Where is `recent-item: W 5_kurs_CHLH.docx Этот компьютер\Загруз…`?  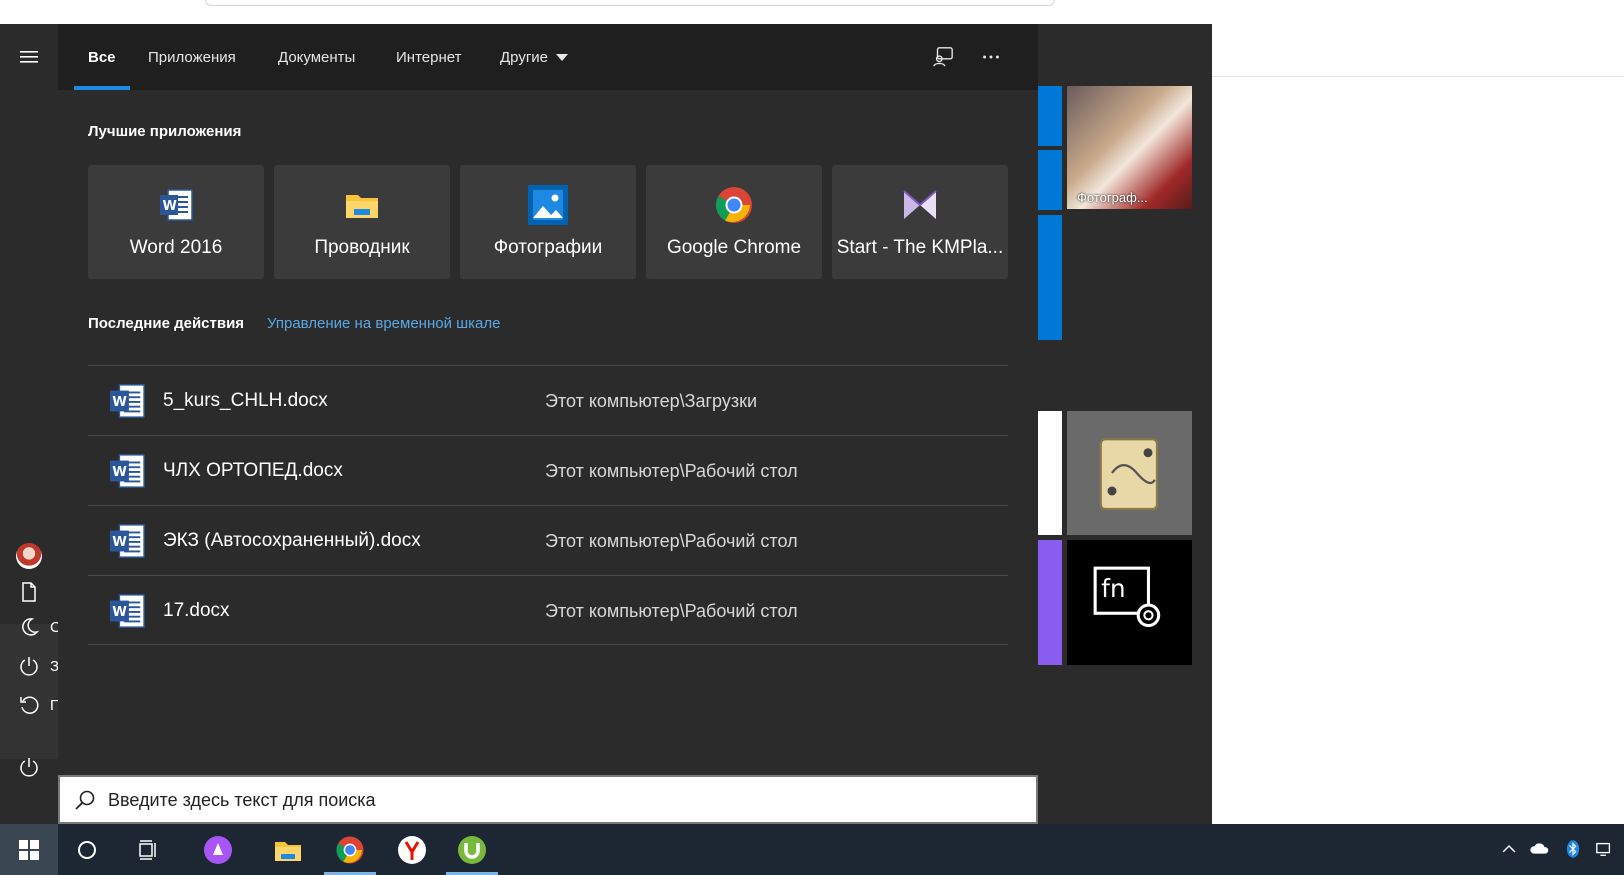 recent-item: W 5_kurs_CHLH.docx Этот компьютер\Загруз… is located at coordinates (548, 400).